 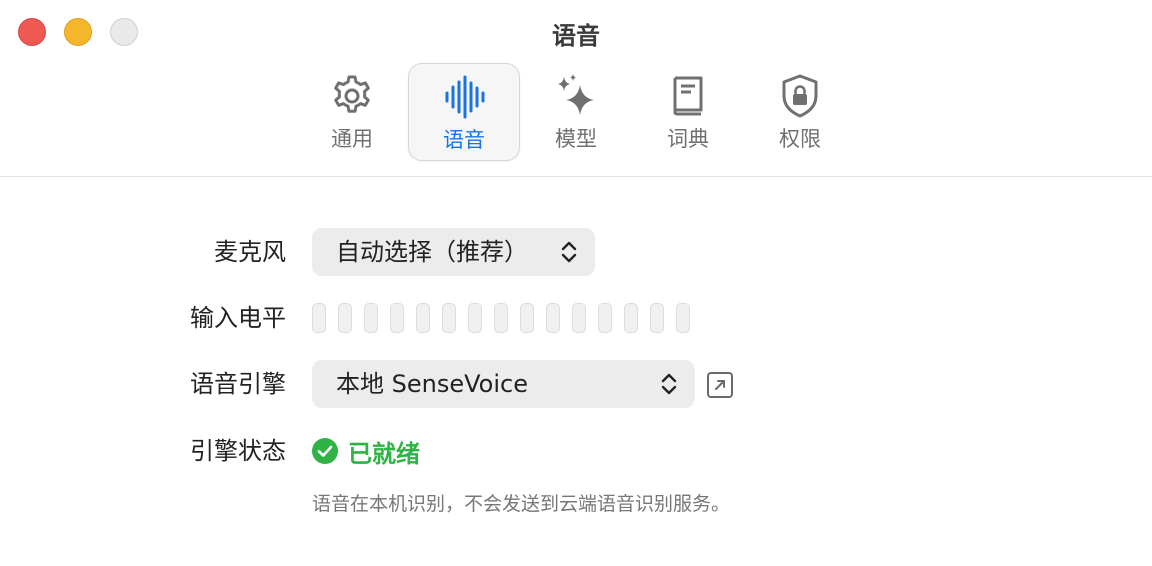 I want to click on tab-label: 通用, so click(x=352, y=139).